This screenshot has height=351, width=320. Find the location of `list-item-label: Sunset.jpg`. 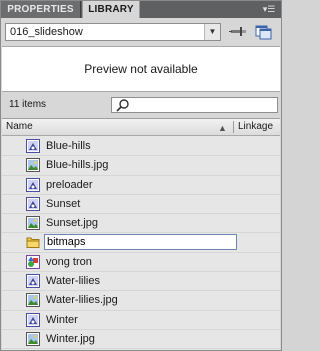

list-item-label: Sunset.jpg is located at coordinates (72, 223).